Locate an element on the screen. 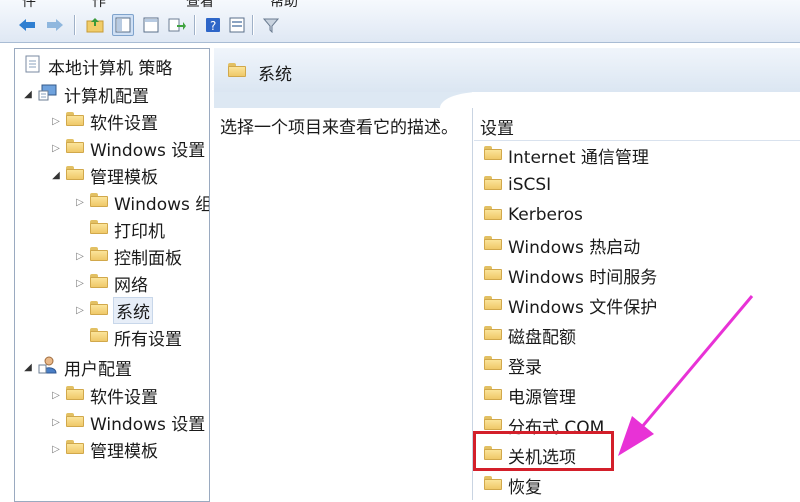  tree-item-all-settings: 所有设置 is located at coordinates (127, 337).